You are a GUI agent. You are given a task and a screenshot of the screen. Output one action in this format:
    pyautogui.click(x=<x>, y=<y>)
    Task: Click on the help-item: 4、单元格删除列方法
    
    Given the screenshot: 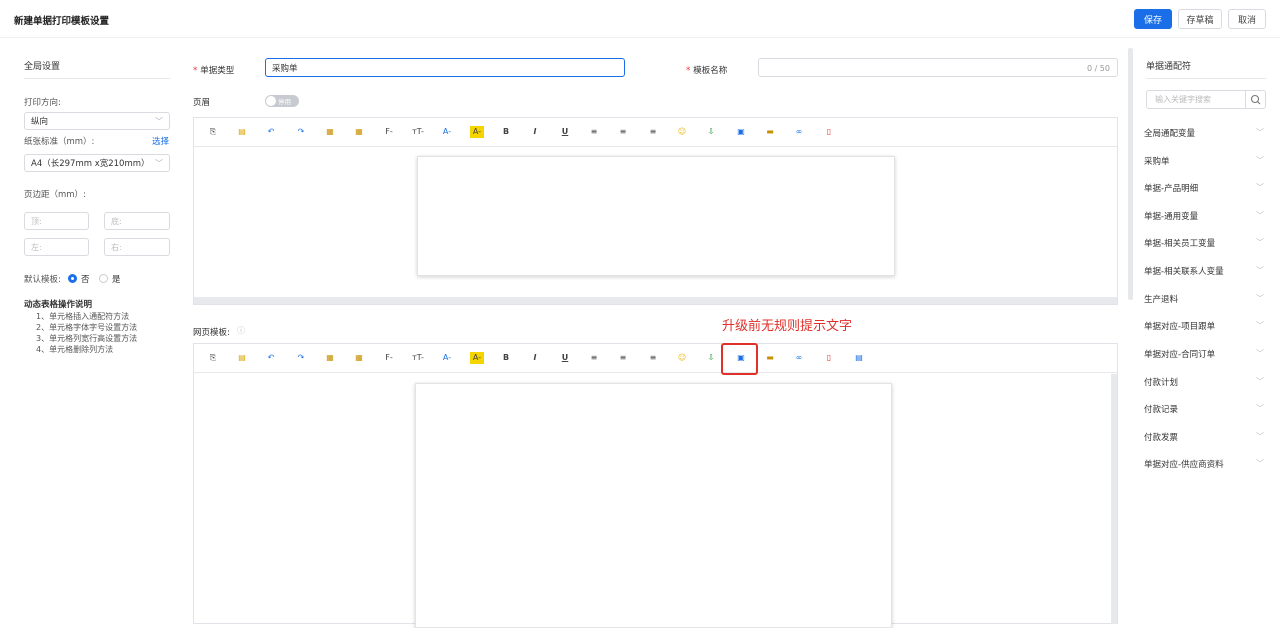 What is the action you would take?
    pyautogui.click(x=75, y=349)
    